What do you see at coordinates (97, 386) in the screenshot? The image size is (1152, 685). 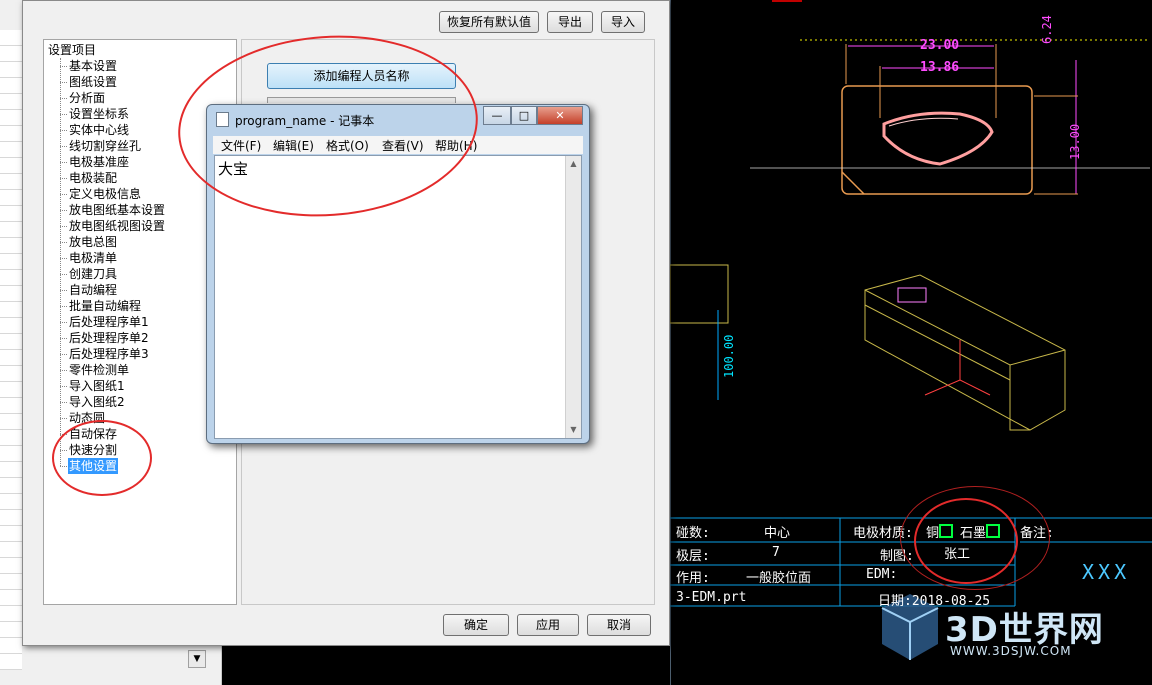 I see `tree-item: 导入图纸1` at bounding box center [97, 386].